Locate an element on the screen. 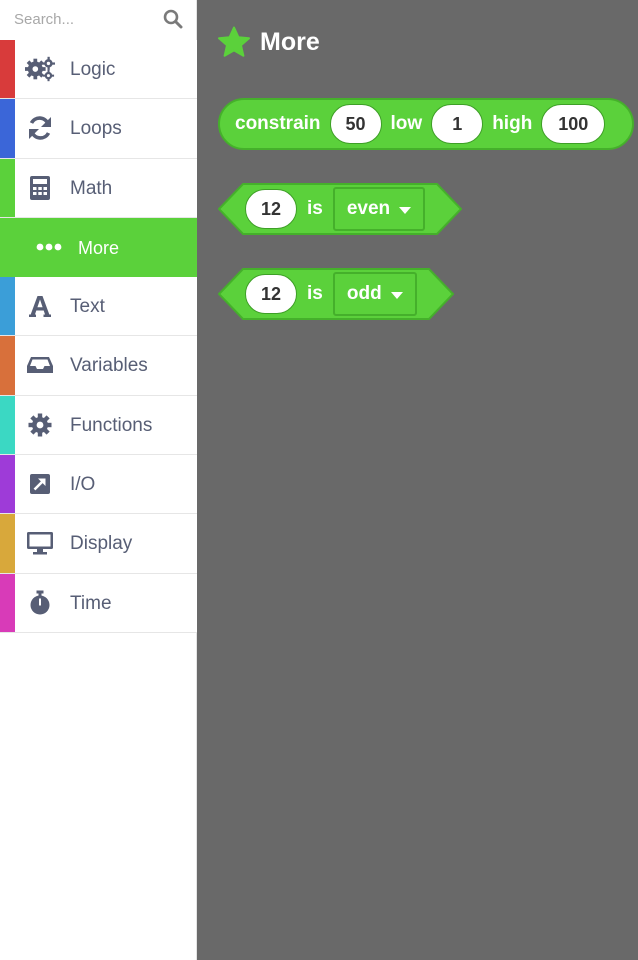 Image resolution: width=638 pixels, height=960 pixels. category-label: More is located at coordinates (99, 247).